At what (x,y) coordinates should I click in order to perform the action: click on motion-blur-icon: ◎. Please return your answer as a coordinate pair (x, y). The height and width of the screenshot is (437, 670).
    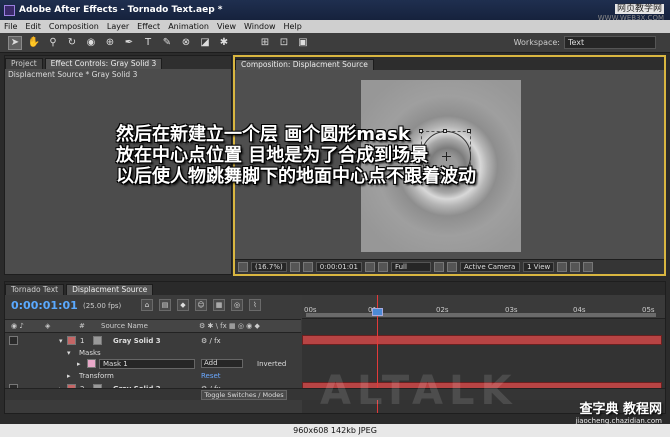
    Looking at the image, I should click on (237, 305).